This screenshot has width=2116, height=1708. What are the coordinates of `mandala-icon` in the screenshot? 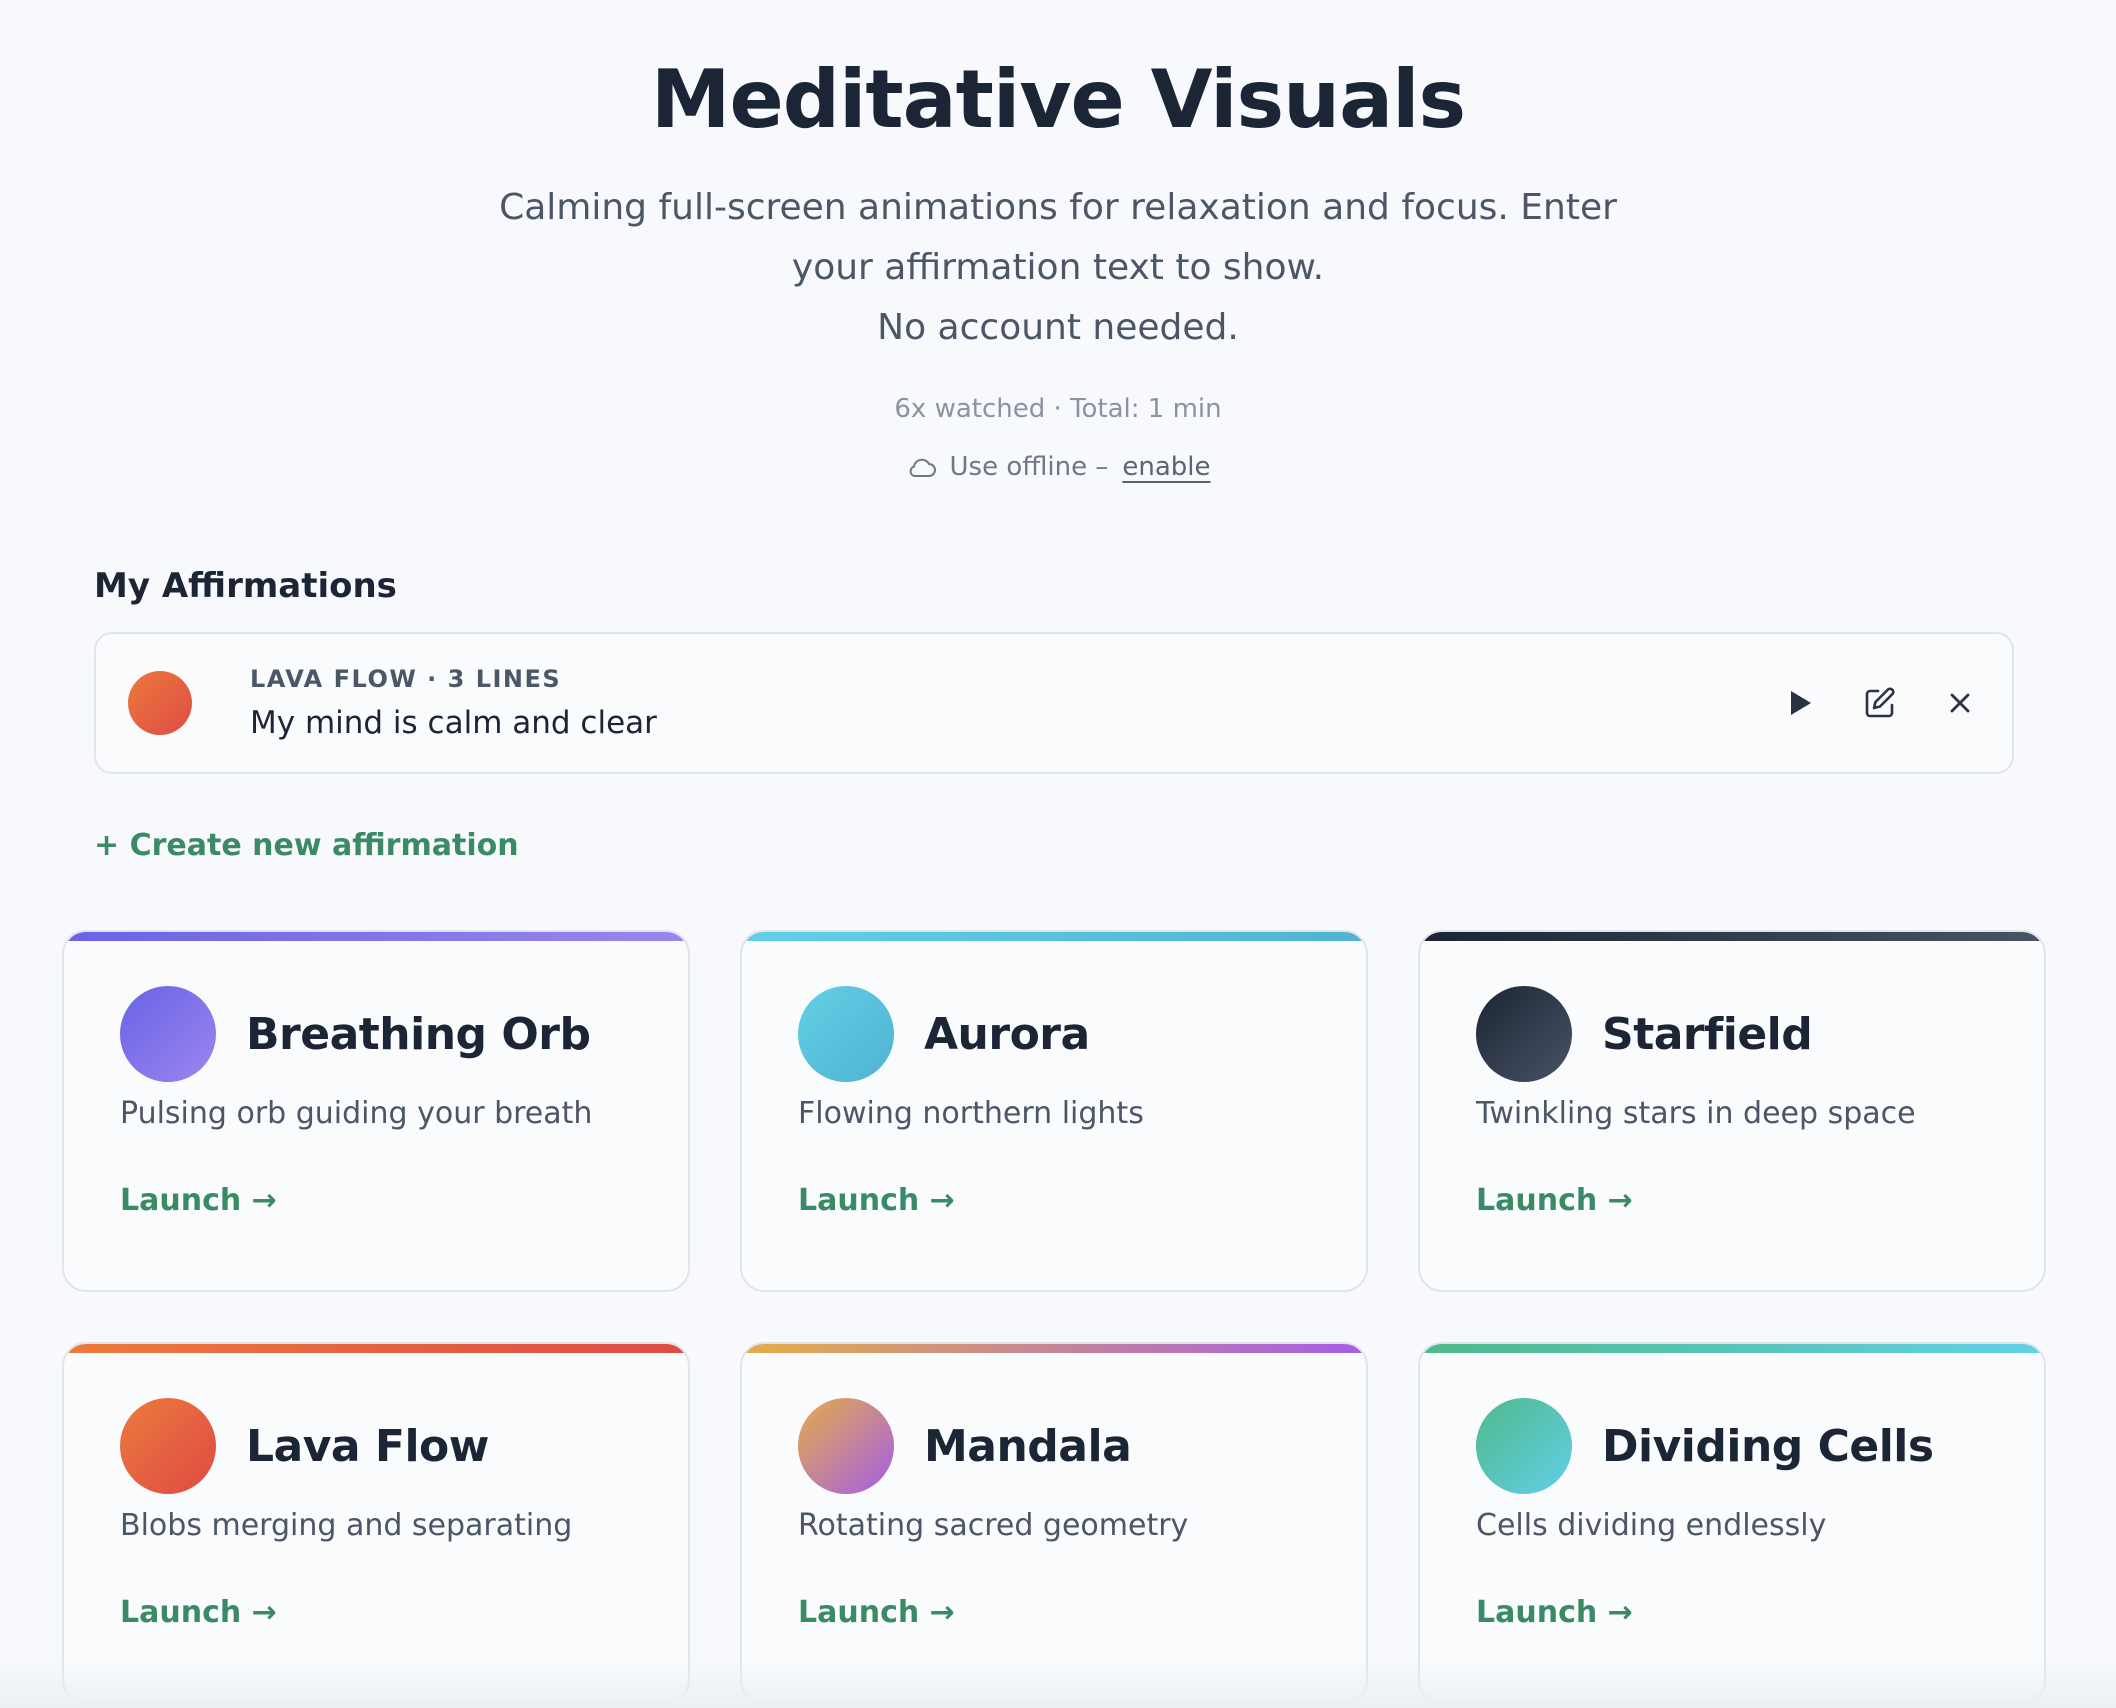 It's located at (846, 1446).